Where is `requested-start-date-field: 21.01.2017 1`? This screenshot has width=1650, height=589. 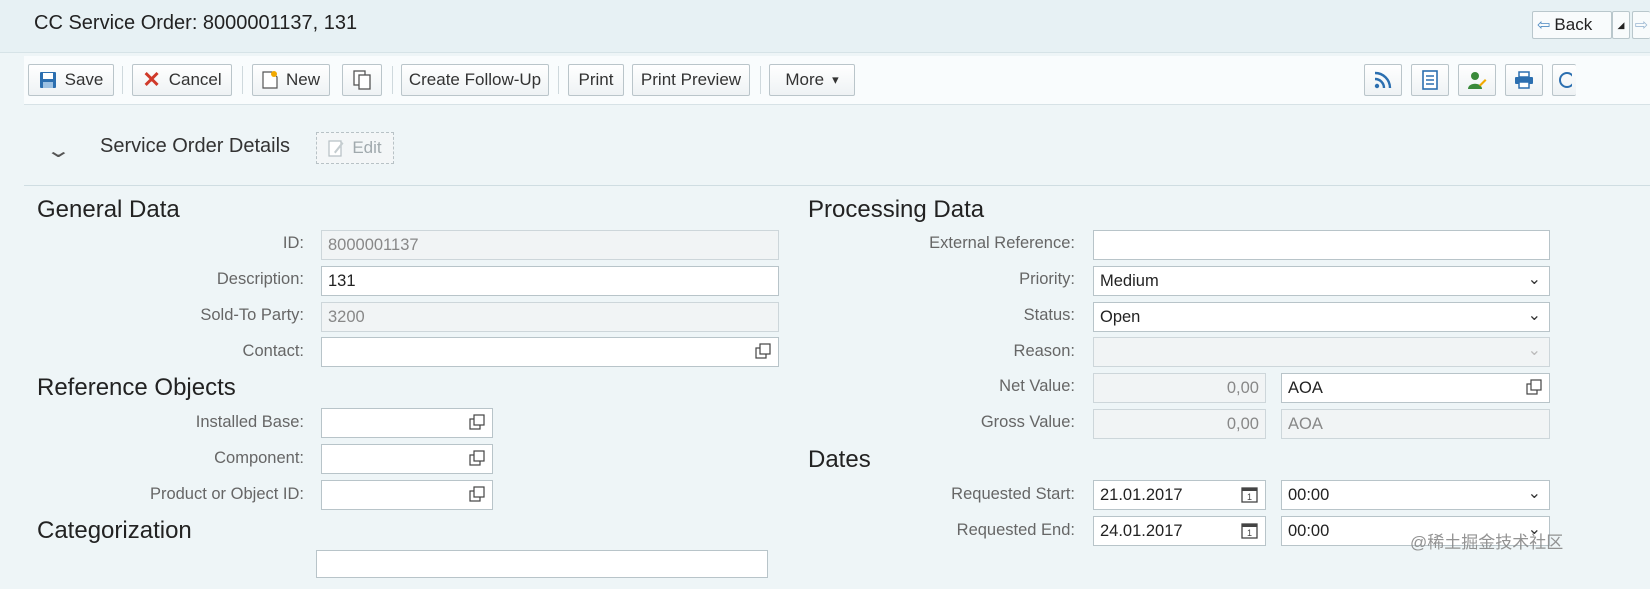 requested-start-date-field: 21.01.2017 1 is located at coordinates (1179, 495).